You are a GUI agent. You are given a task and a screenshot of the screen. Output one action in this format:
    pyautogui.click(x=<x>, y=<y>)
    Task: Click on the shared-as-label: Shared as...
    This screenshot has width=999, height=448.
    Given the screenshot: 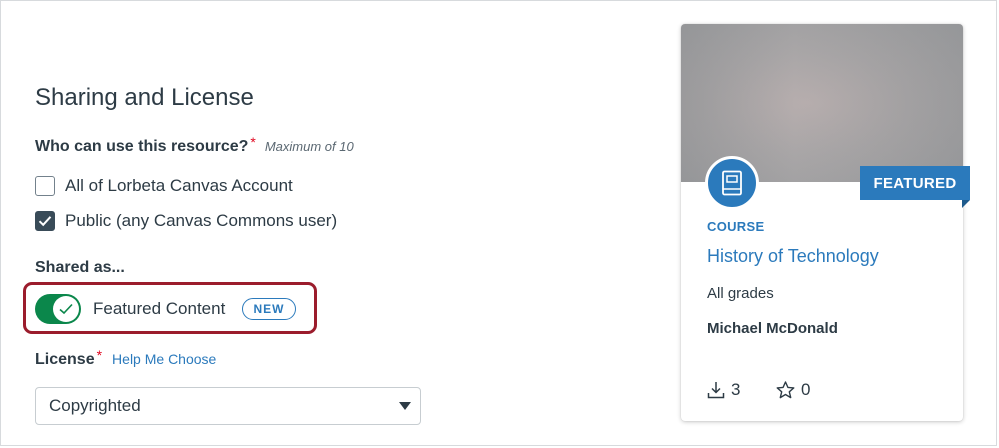 What is the action you would take?
    pyautogui.click(x=80, y=267)
    